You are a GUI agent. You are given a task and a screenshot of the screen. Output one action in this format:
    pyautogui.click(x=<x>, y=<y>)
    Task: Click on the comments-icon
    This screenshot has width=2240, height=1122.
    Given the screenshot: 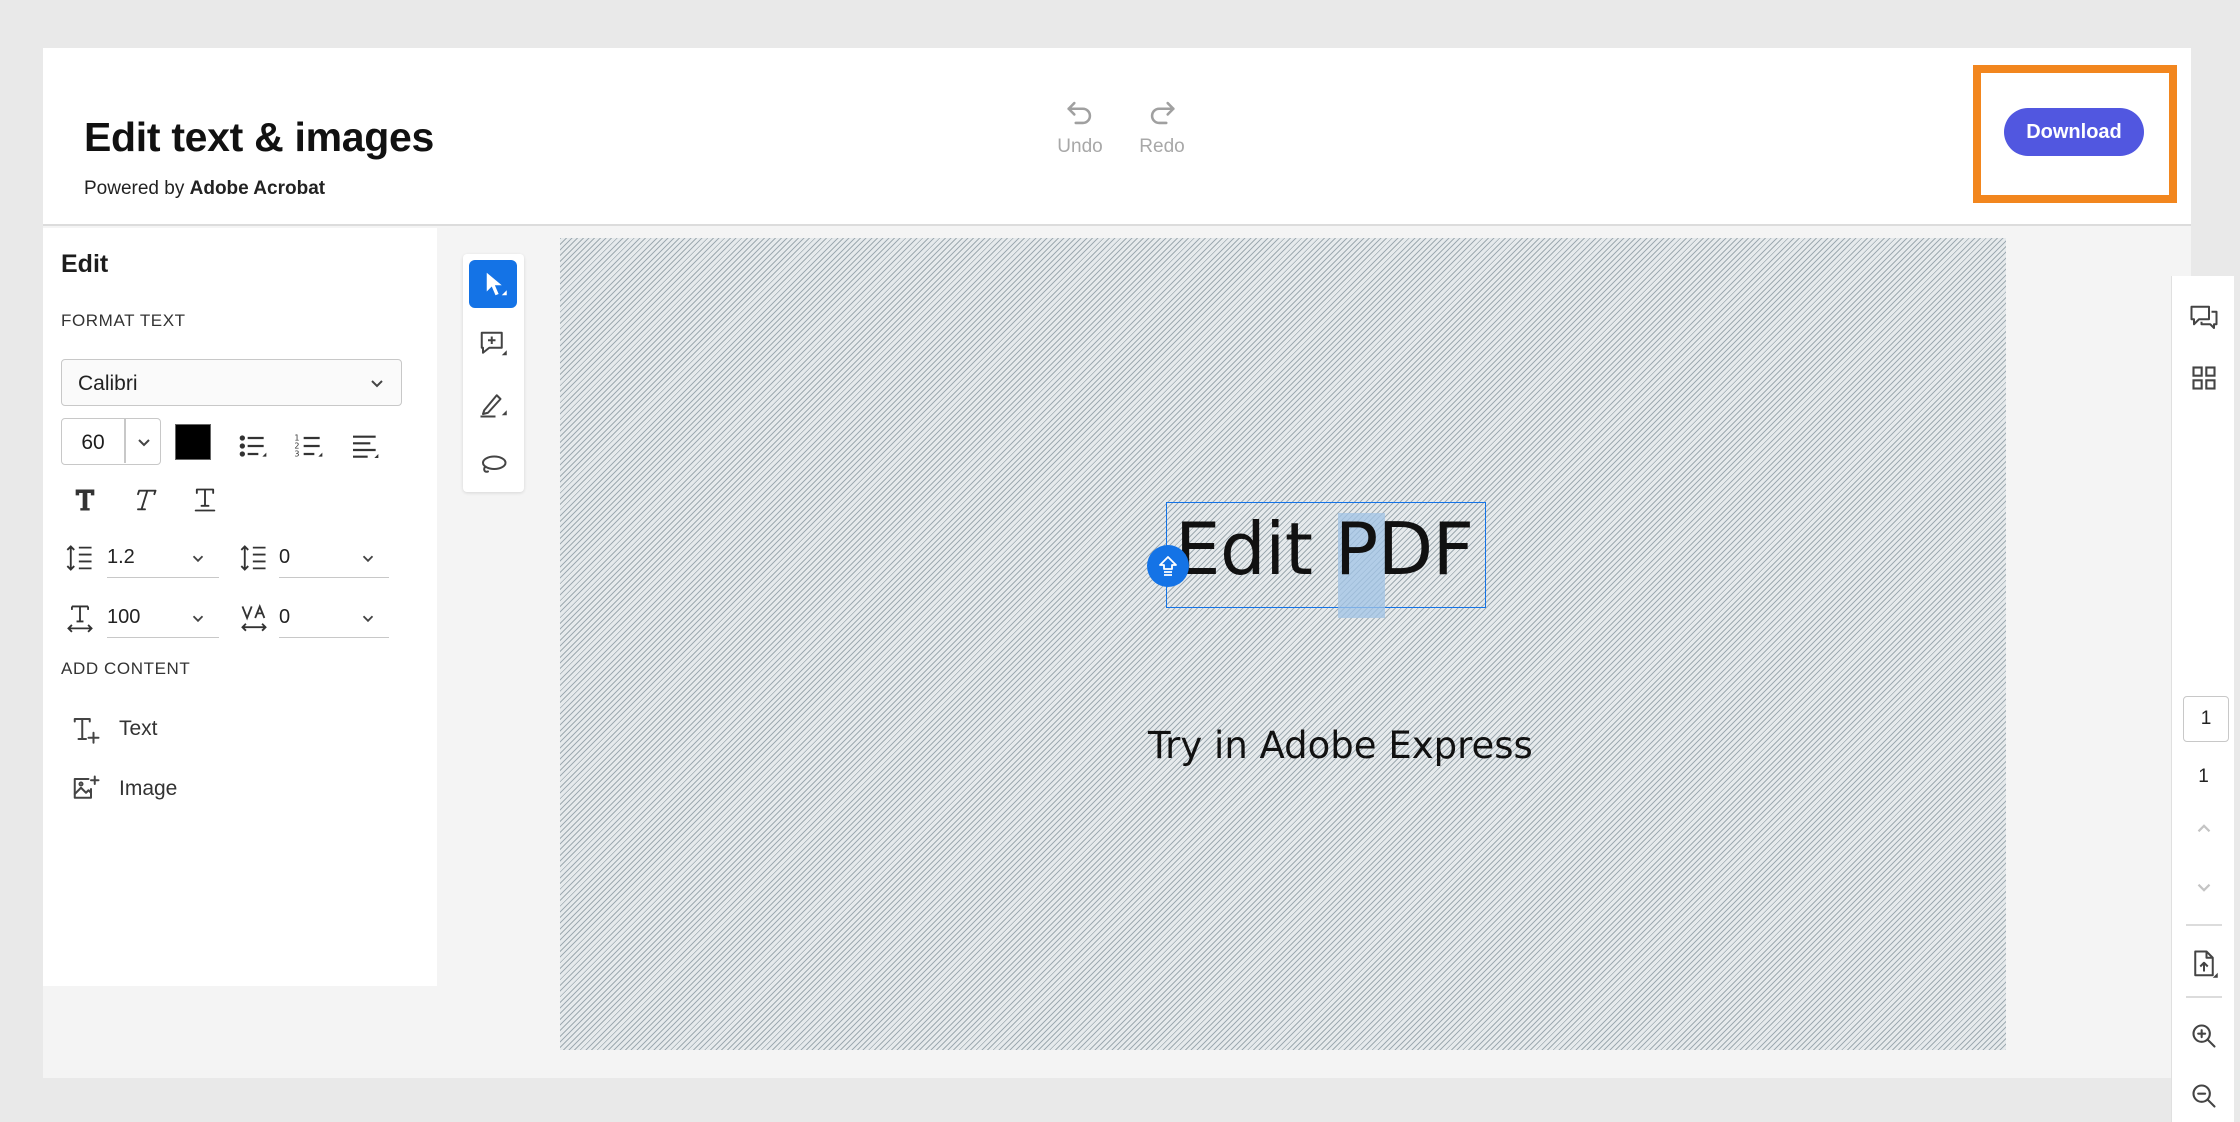 What is the action you would take?
    pyautogui.click(x=2203, y=317)
    